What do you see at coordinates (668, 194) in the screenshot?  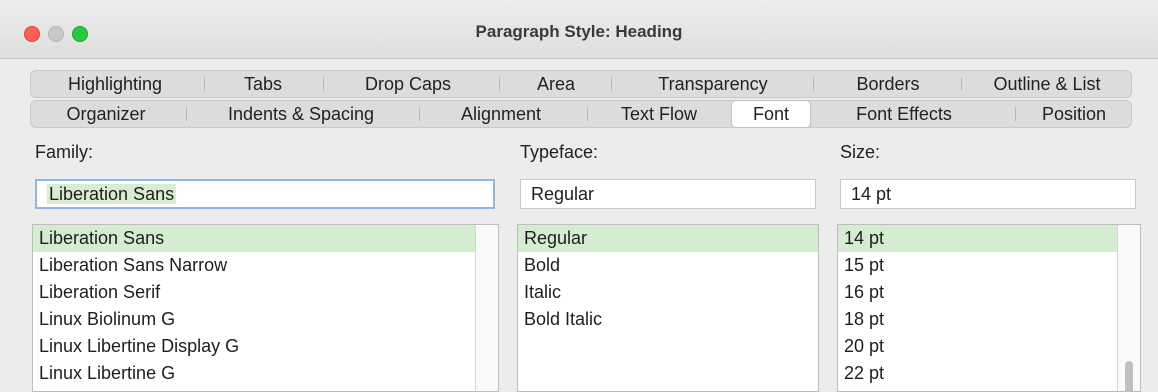 I see `typeface-input: Regular` at bounding box center [668, 194].